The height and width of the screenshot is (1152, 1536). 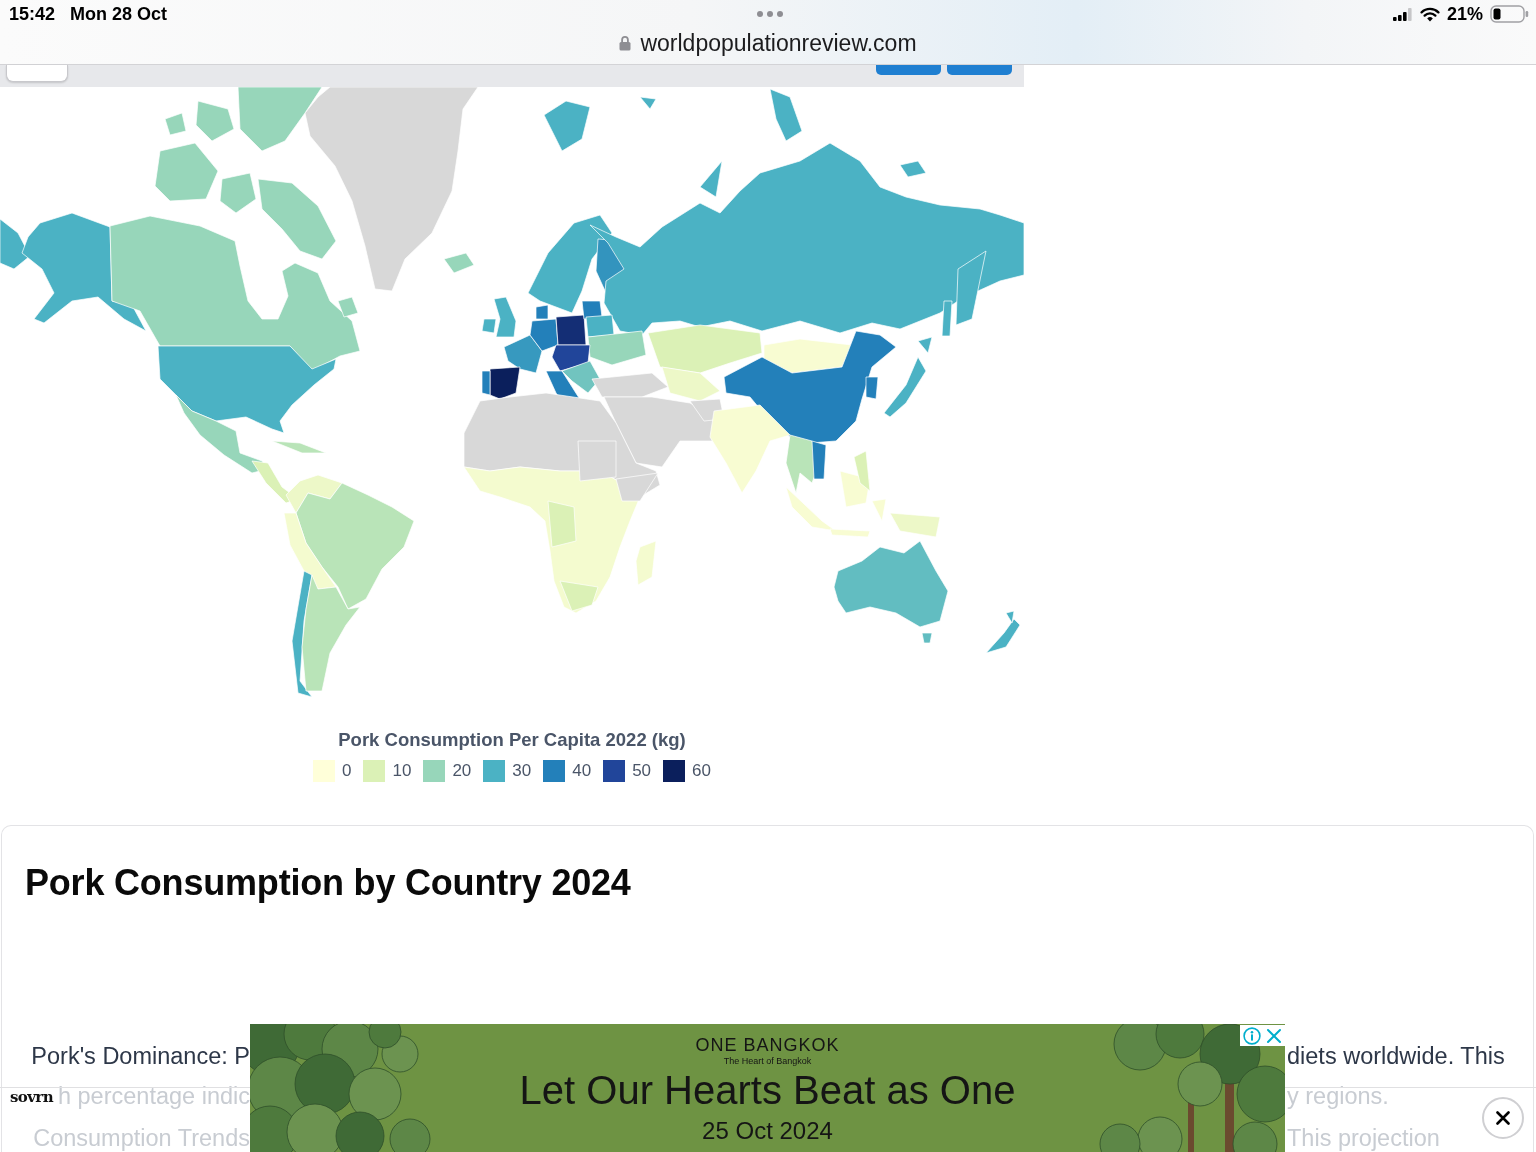 I want to click on ad-date: 25 Oct 2024, so click(x=767, y=1131).